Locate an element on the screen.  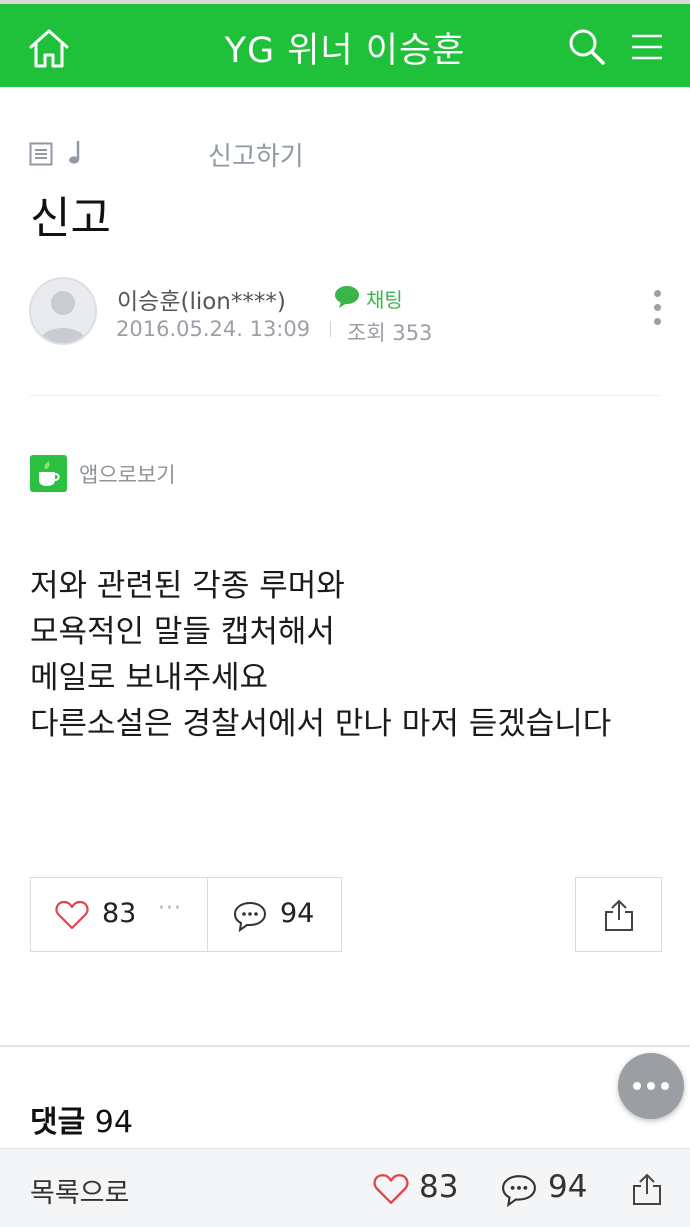
comments-heading: 댓글 94 is located at coordinates (81, 1119).